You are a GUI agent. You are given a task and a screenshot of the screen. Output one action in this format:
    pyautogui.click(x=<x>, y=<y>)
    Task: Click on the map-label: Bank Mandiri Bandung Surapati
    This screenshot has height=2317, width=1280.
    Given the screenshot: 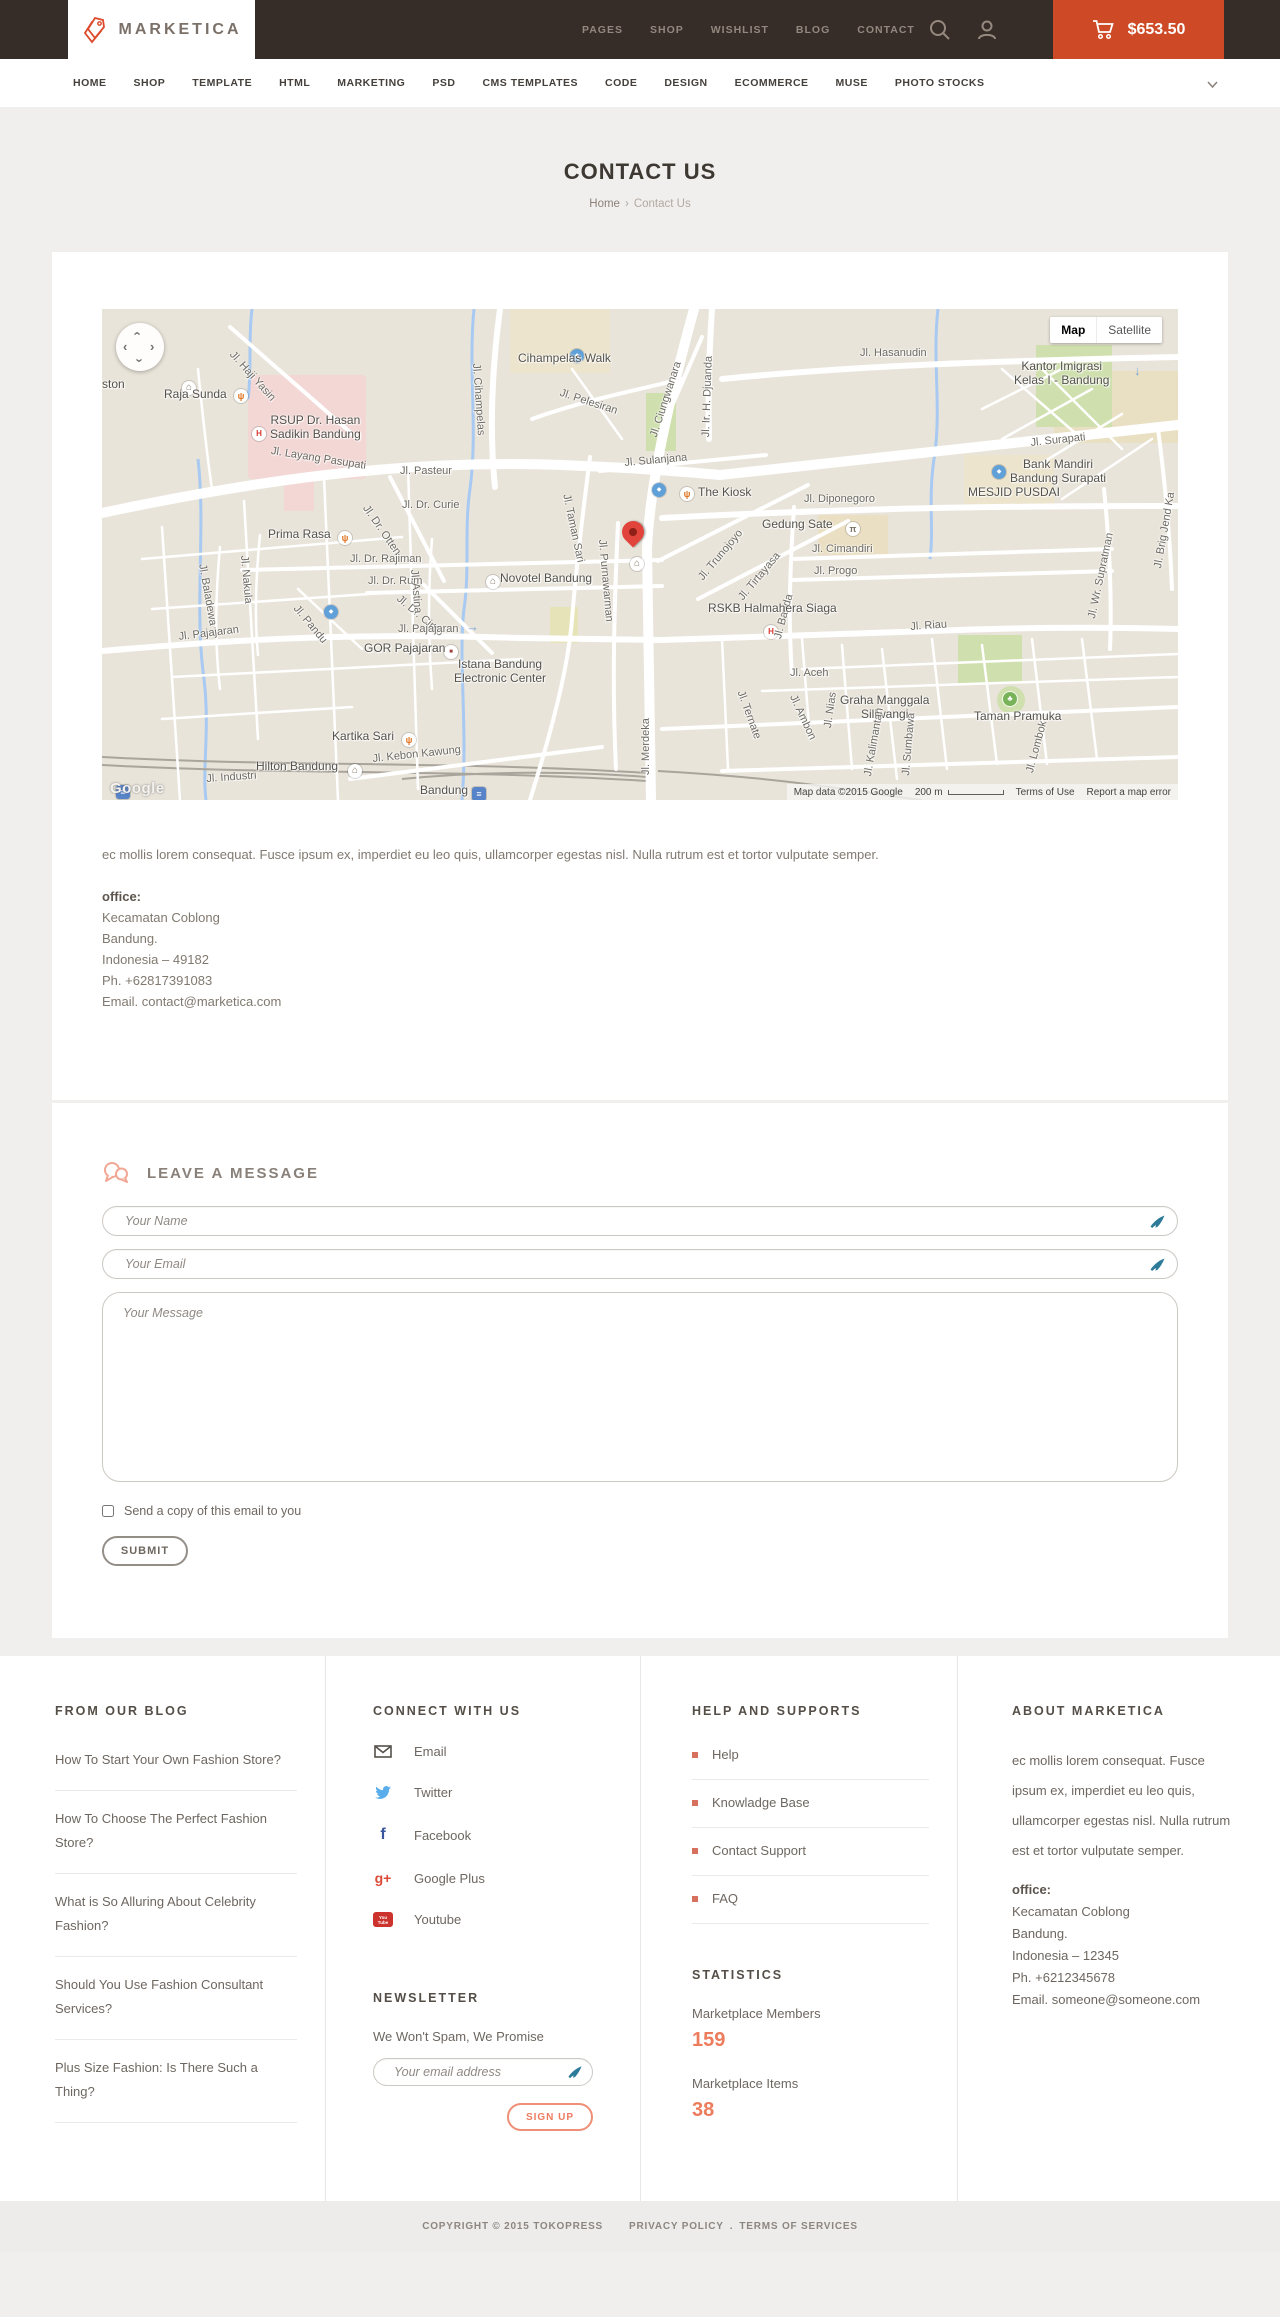 What is the action you would take?
    pyautogui.click(x=1058, y=471)
    